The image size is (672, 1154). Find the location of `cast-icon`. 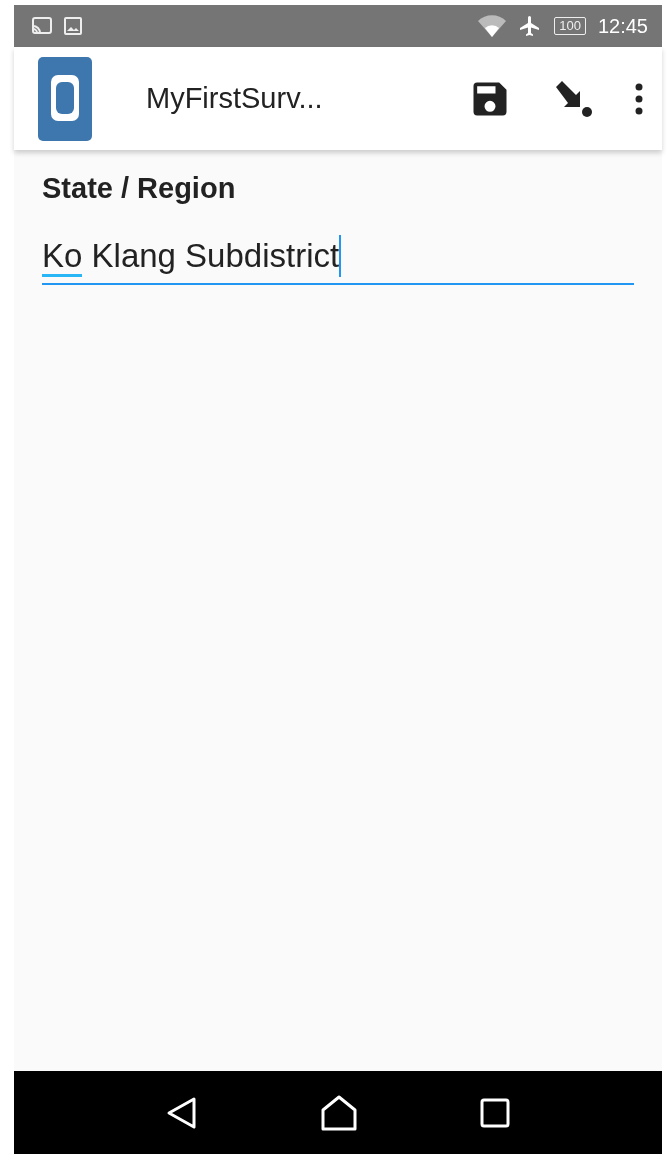

cast-icon is located at coordinates (42, 26).